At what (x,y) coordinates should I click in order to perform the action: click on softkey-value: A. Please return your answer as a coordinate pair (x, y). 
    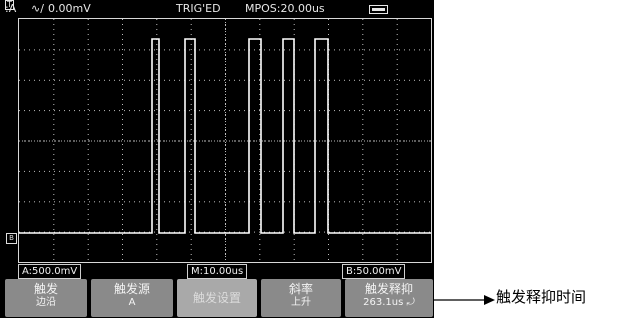
    Looking at the image, I should click on (132, 302).